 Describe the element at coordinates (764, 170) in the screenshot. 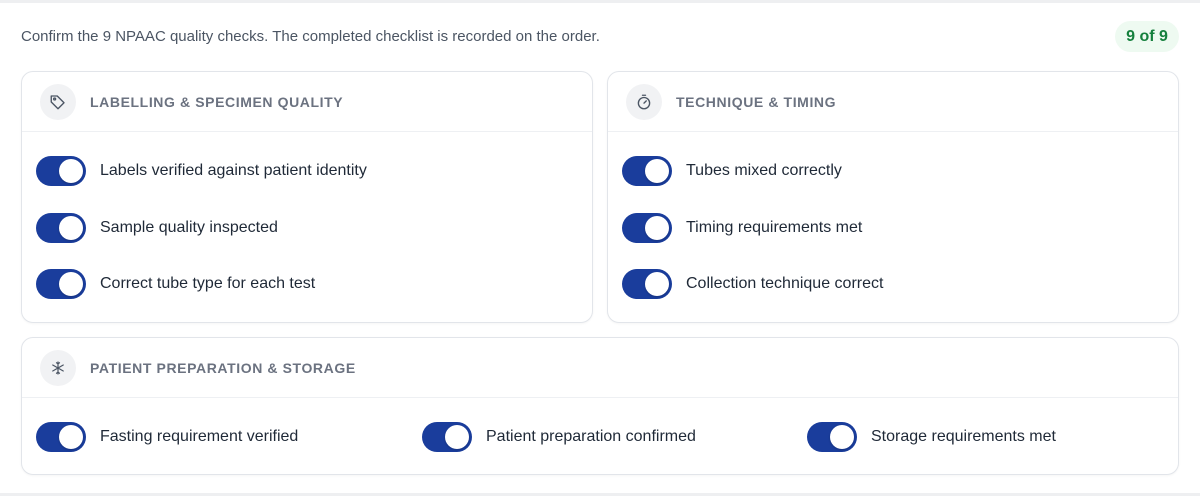

I see `item-label: Tubes mixed correctly` at that location.